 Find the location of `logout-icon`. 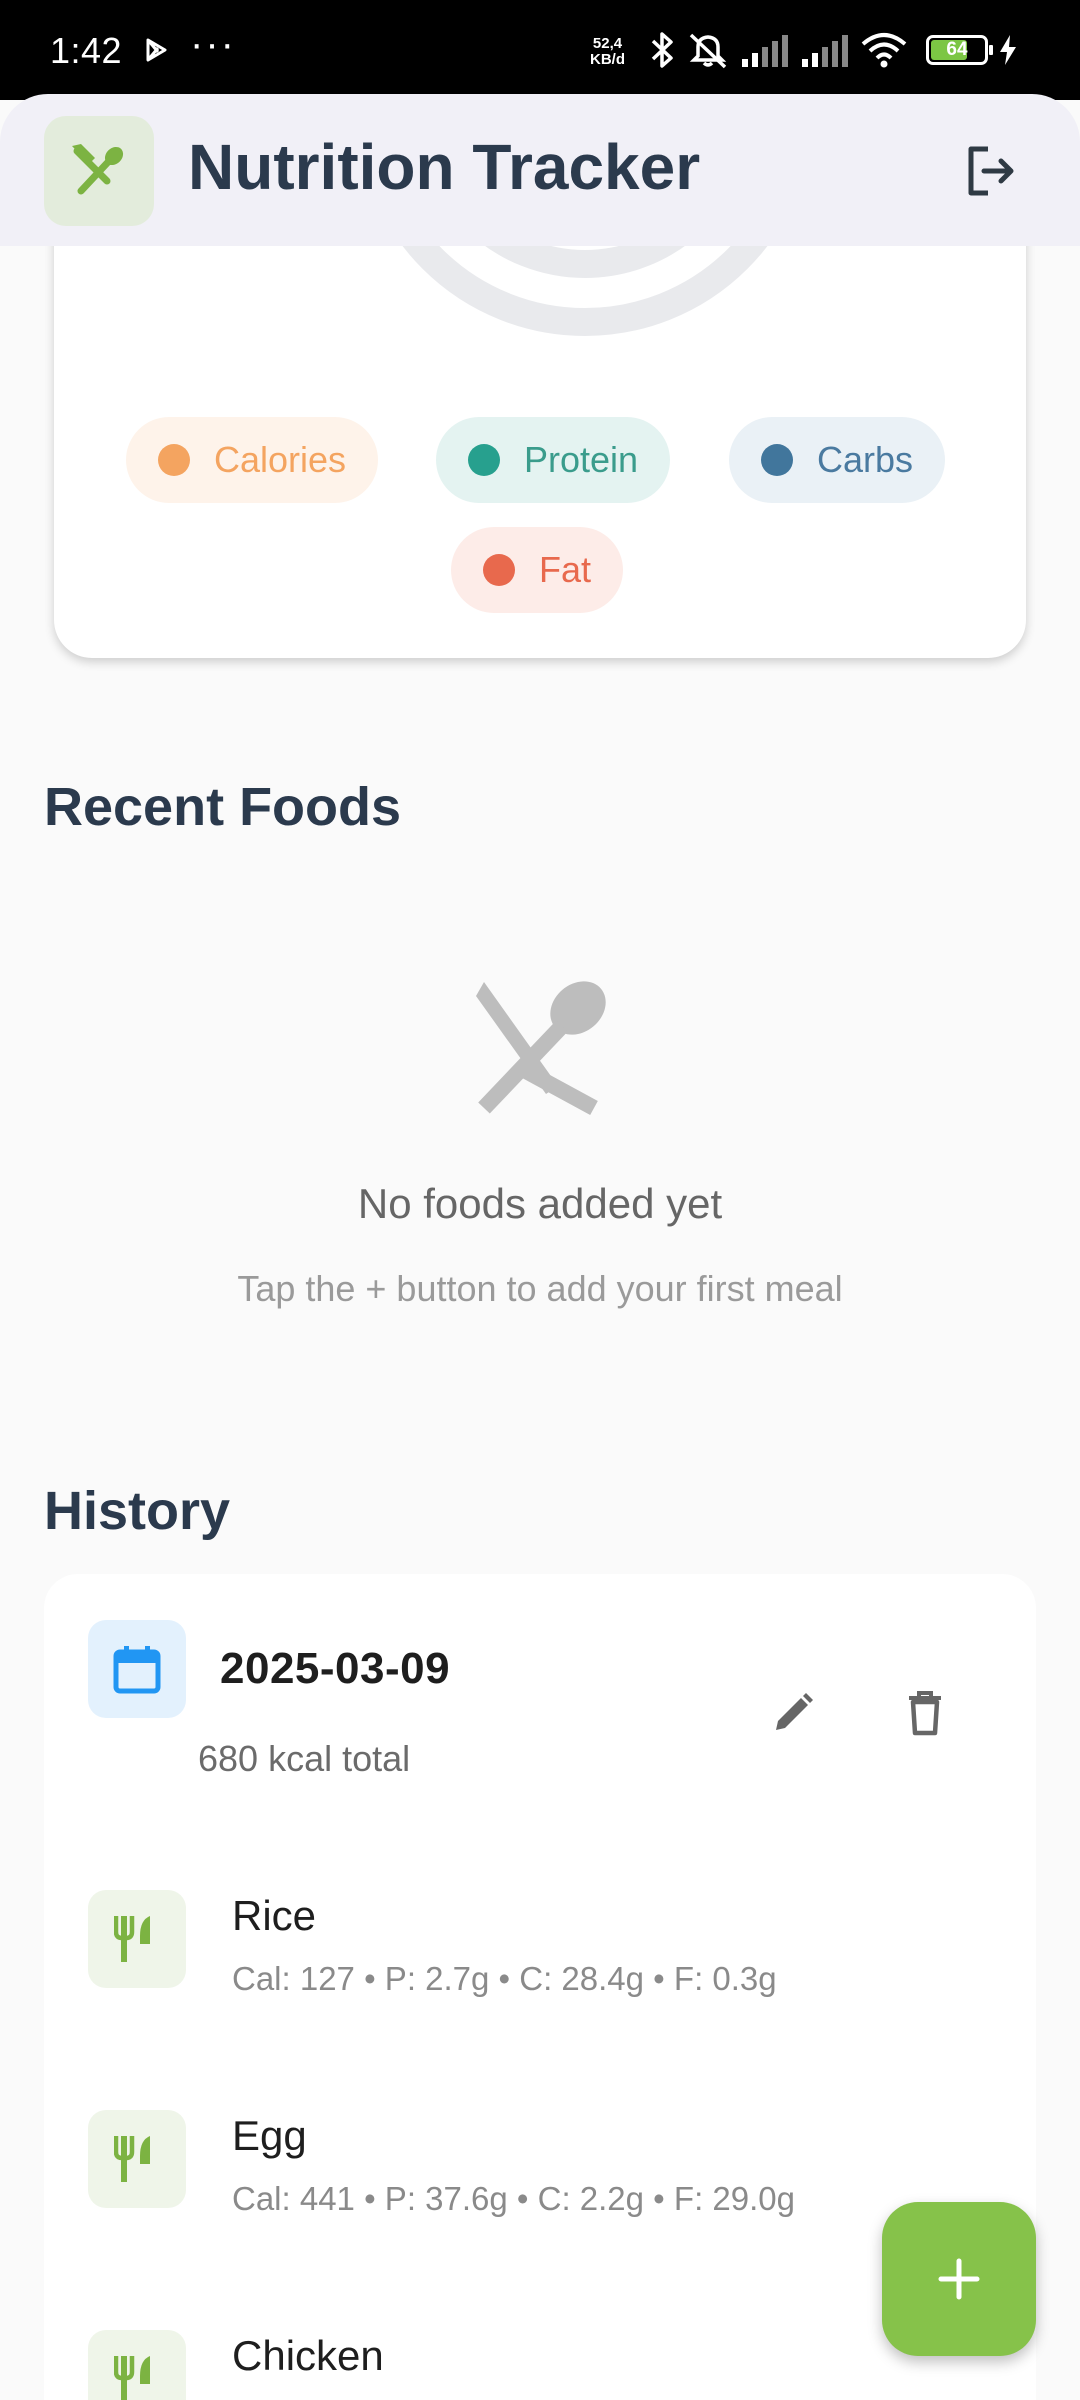

logout-icon is located at coordinates (991, 171).